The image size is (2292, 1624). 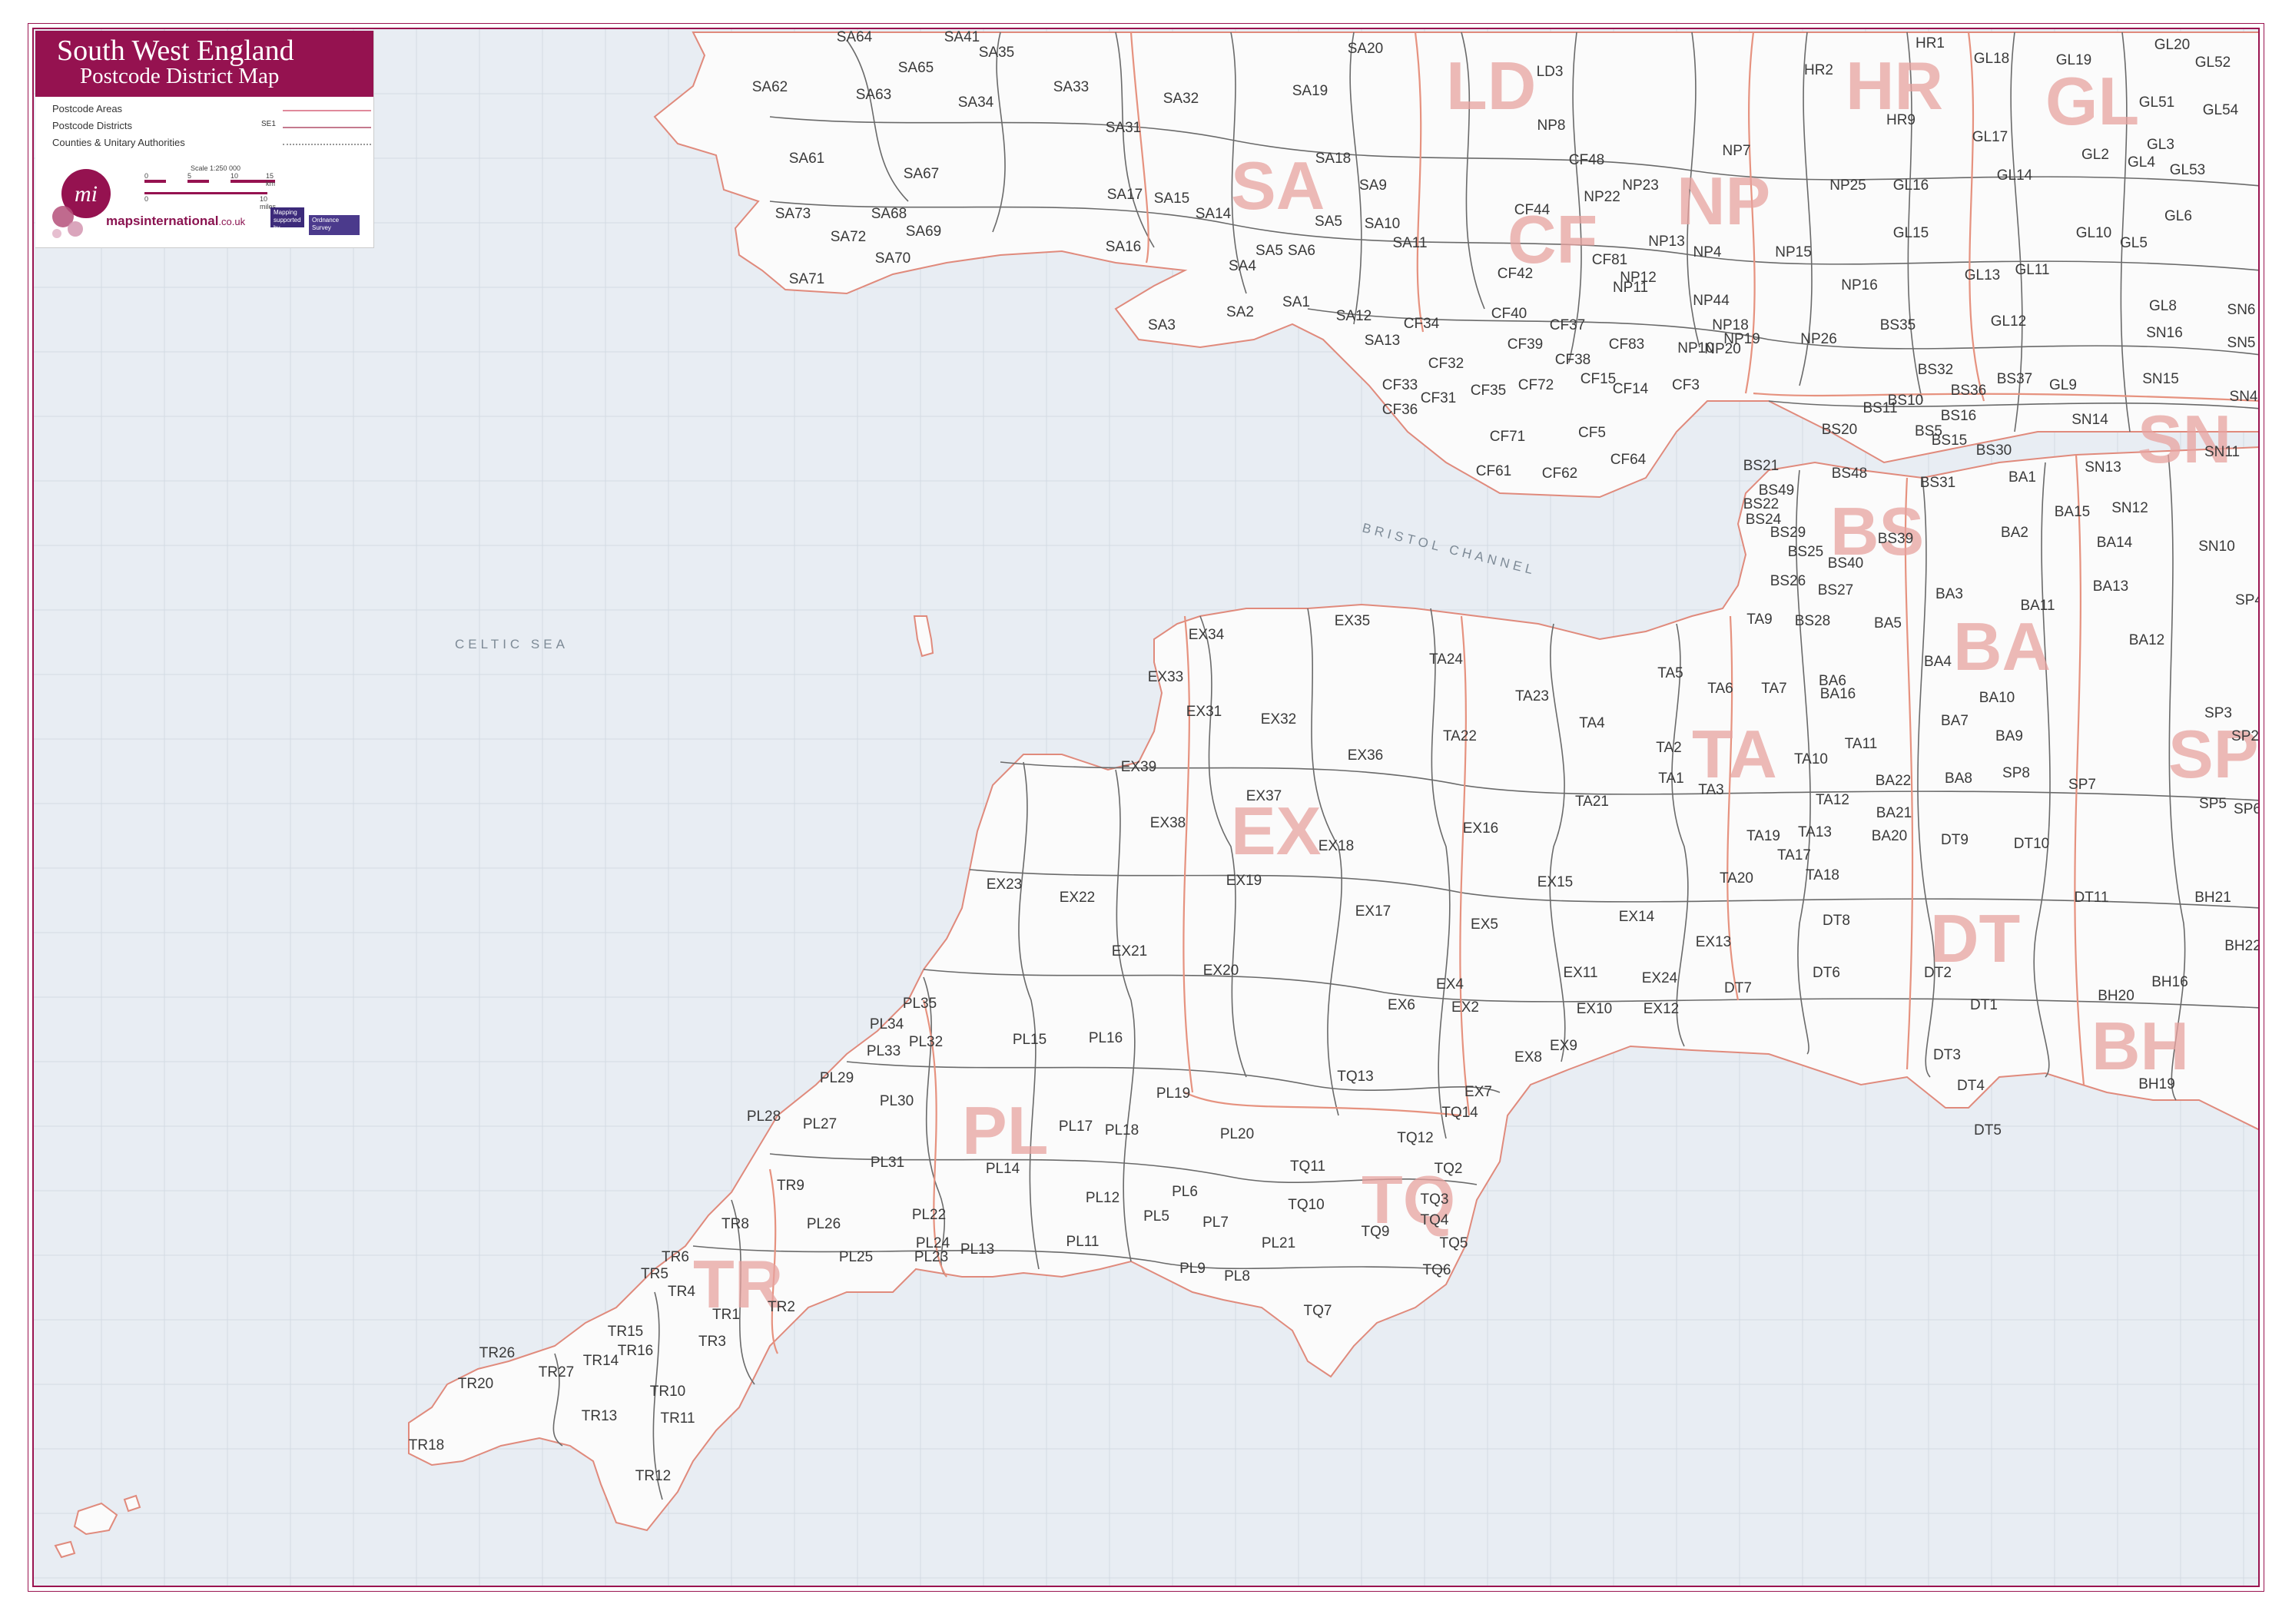 What do you see at coordinates (926, 1042) in the screenshot?
I see `district-label-pl32: PL32` at bounding box center [926, 1042].